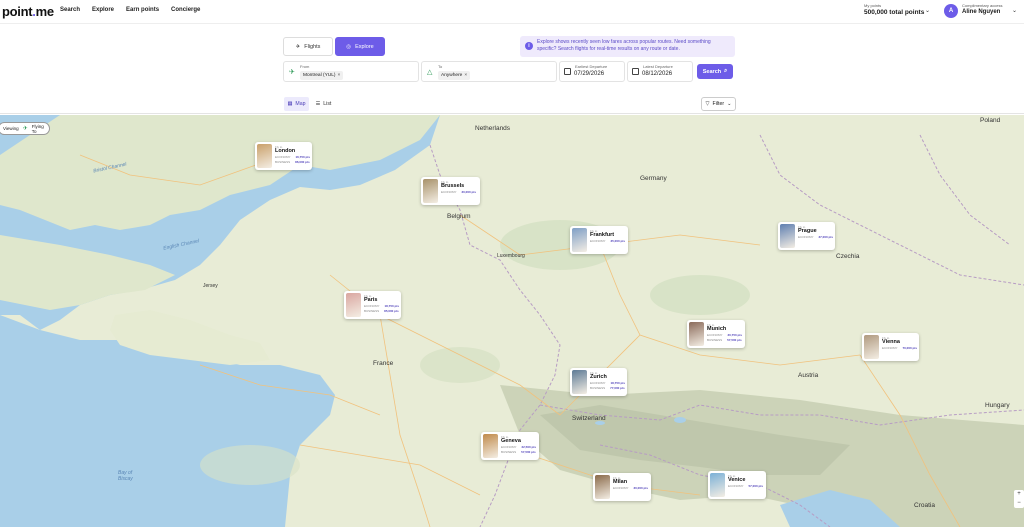  I want to click on points-summary: My points 500,000 total points, so click(894, 9).